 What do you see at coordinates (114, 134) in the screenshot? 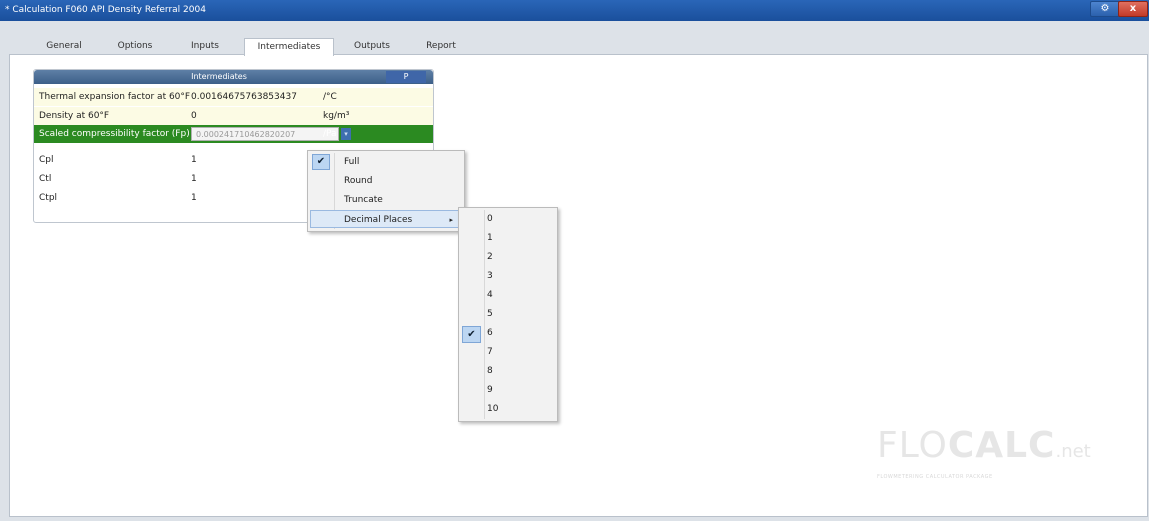
I see `row-label: Scaled compressibility factor (Fp)` at bounding box center [114, 134].